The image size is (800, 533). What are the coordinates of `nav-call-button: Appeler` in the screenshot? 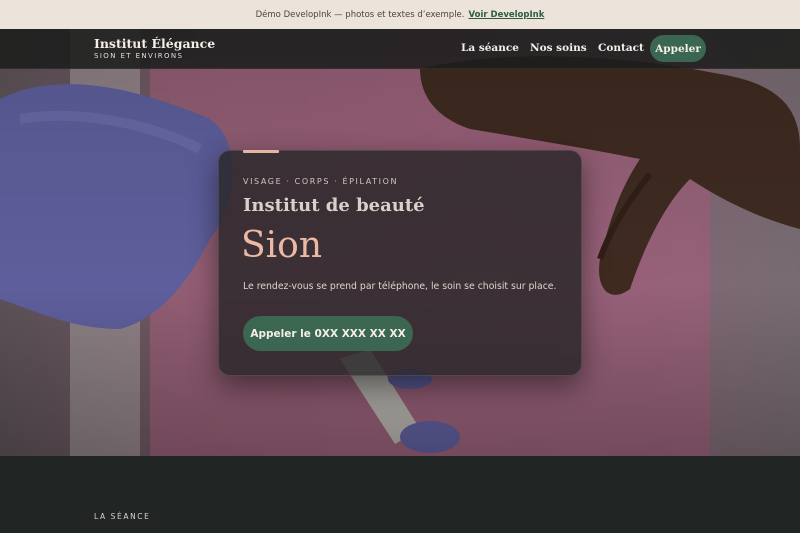 It's located at (678, 48).